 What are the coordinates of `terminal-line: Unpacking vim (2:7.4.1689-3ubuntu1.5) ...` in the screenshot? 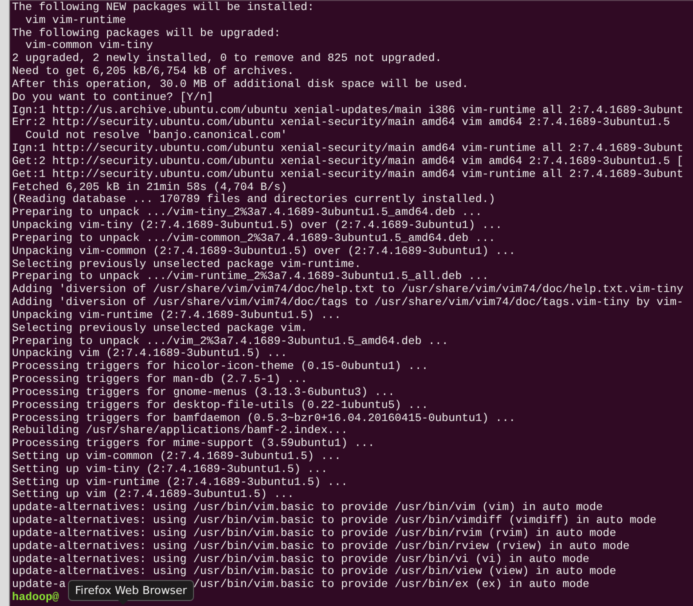 It's located at (150, 354).